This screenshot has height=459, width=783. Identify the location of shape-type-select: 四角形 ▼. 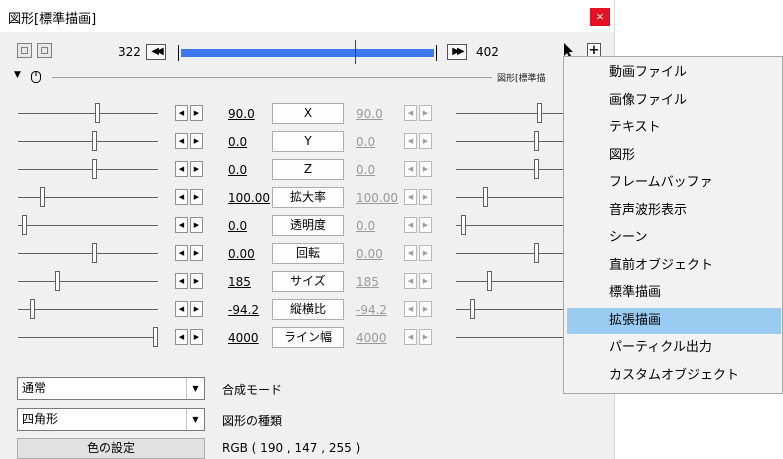
(111, 419).